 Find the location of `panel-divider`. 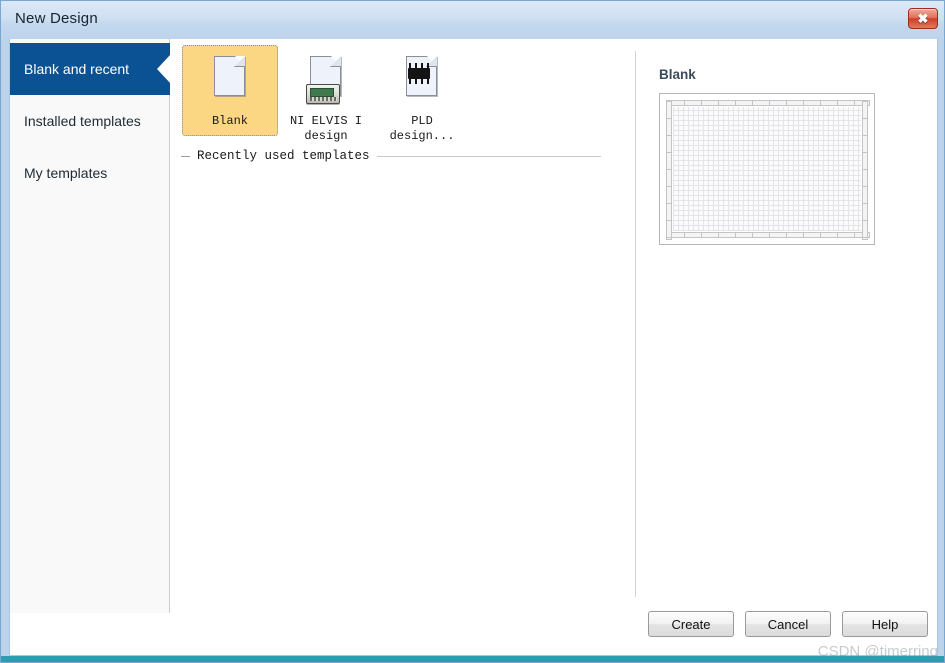

panel-divider is located at coordinates (635, 324).